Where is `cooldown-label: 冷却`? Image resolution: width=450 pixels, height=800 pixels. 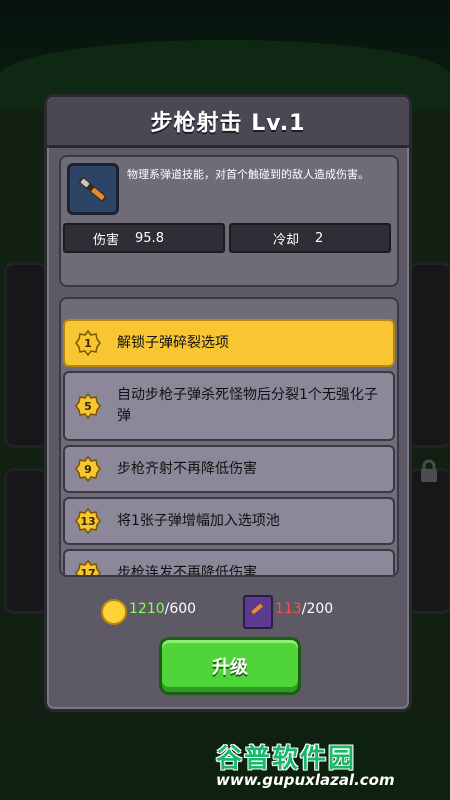 cooldown-label: 冷却 is located at coordinates (286, 240).